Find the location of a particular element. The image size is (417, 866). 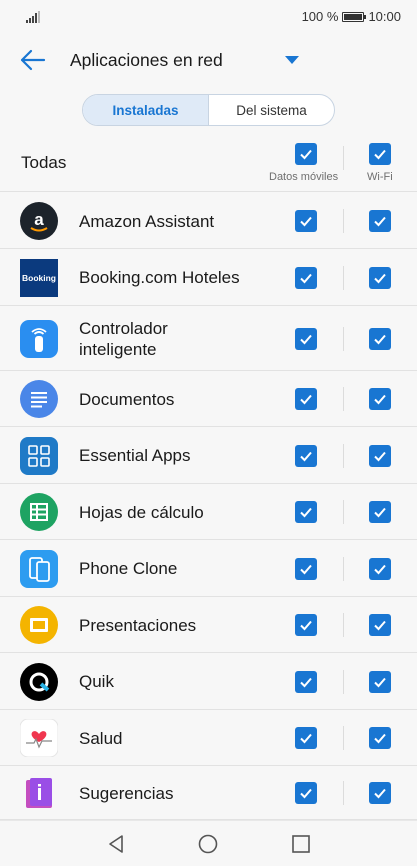

app-row: Sugerencias is located at coordinates (208, 793).